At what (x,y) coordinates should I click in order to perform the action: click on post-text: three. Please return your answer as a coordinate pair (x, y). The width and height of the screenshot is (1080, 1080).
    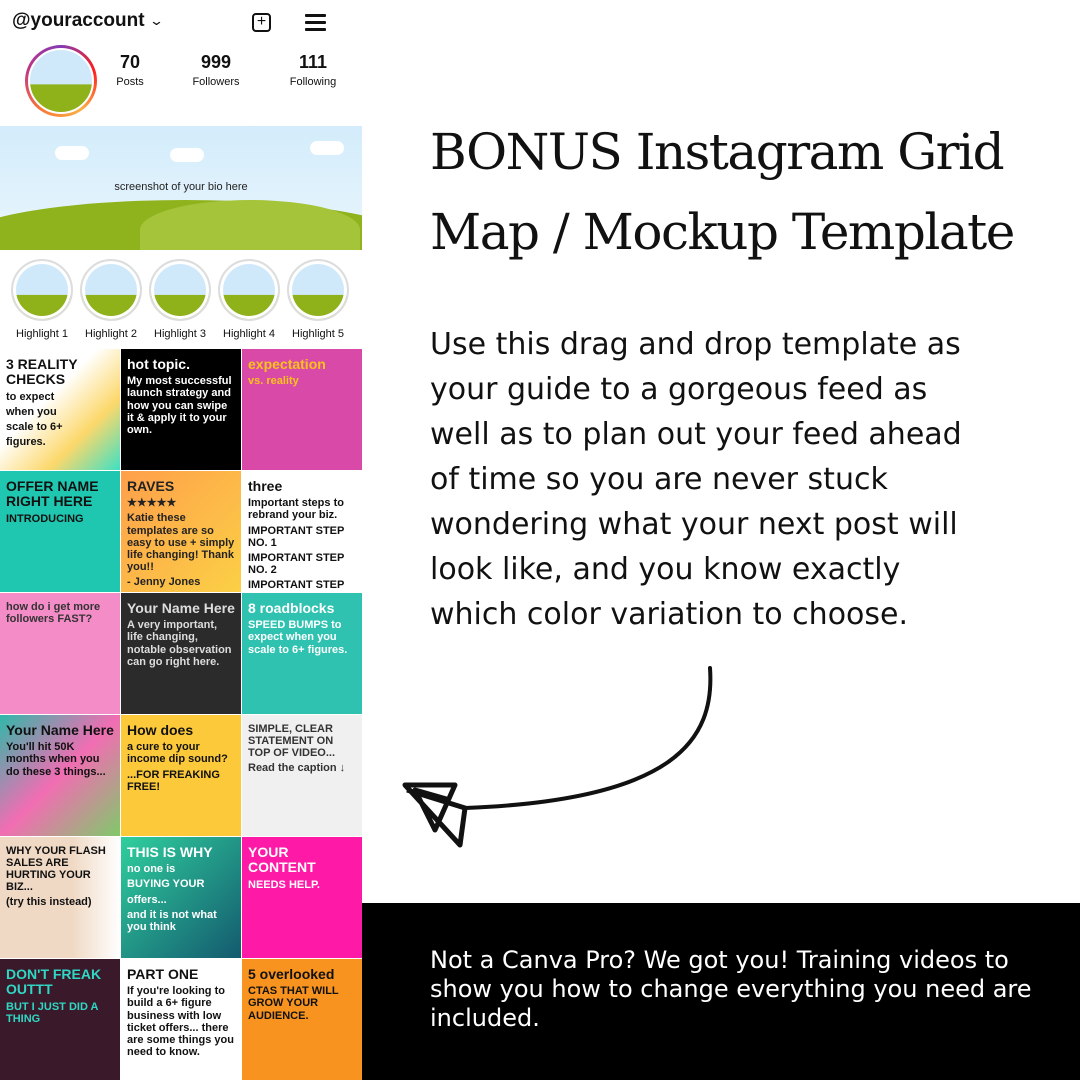
    Looking at the image, I should click on (265, 486).